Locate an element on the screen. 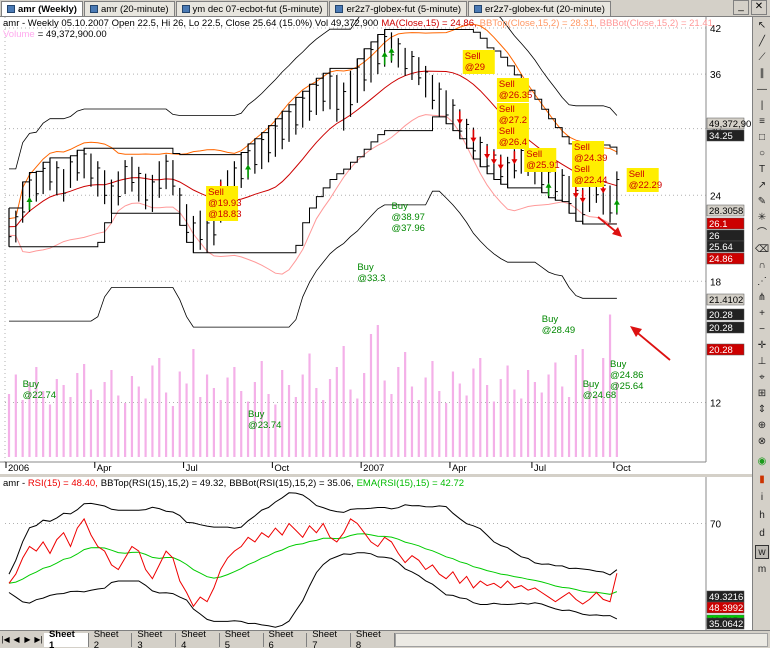 This screenshot has width=770, height=651. sheet-tab-6: Sheet 6 is located at coordinates (286, 640).